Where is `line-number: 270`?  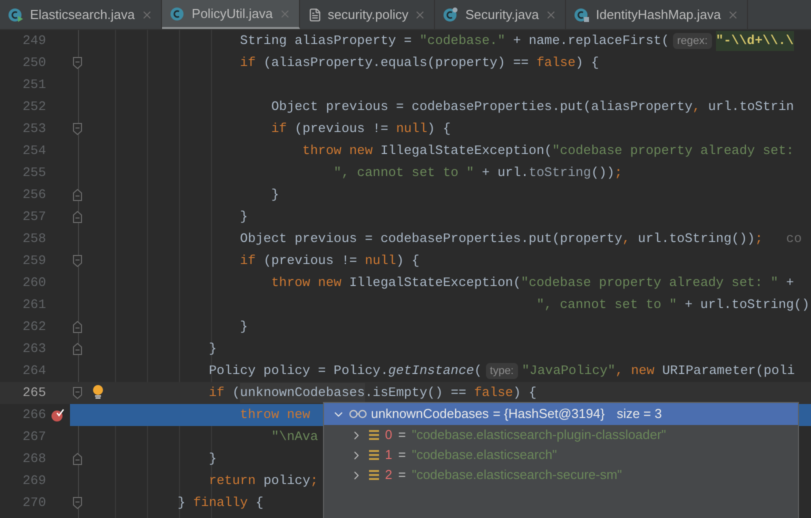
line-number: 270 is located at coordinates (34, 503).